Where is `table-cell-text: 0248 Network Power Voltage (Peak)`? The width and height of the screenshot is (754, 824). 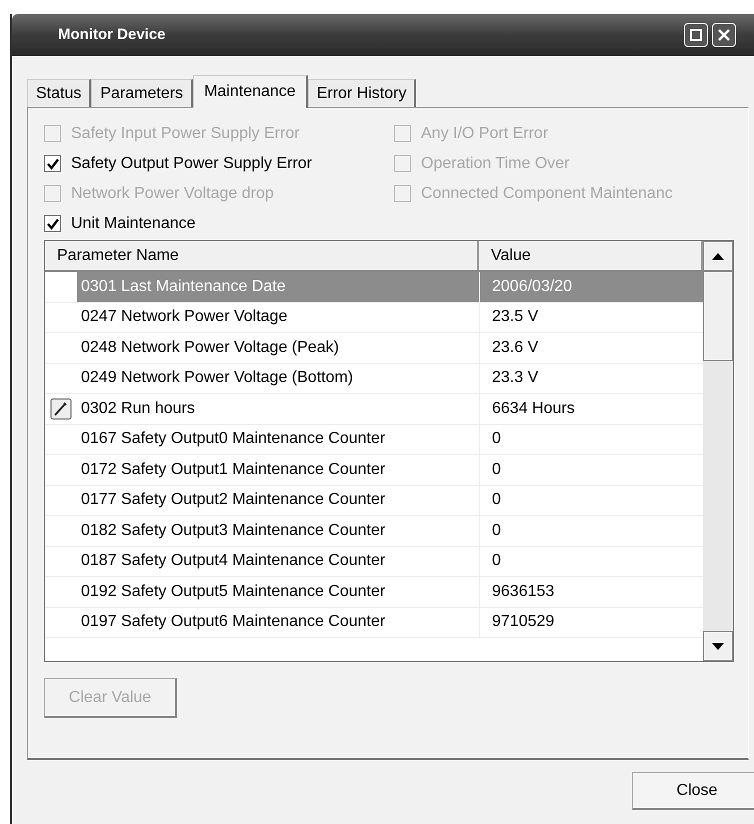 table-cell-text: 0248 Network Power Voltage (Peak) is located at coordinates (210, 348).